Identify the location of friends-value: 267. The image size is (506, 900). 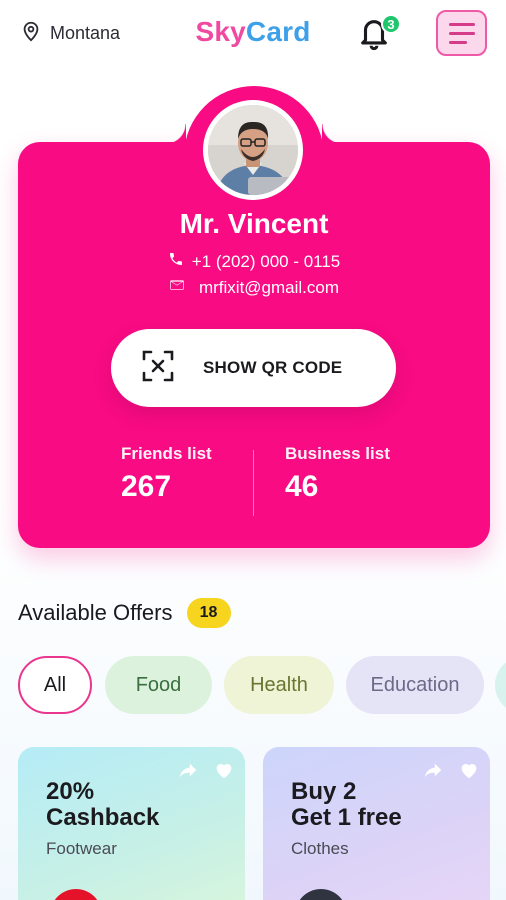
(146, 486).